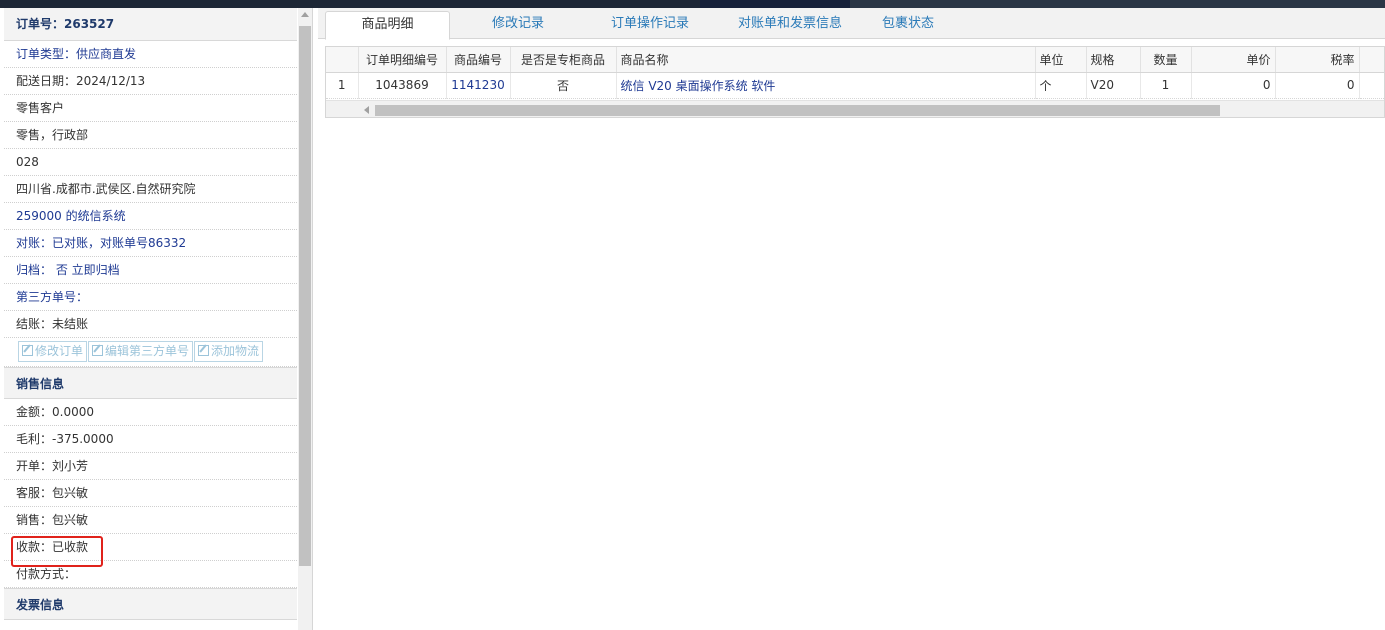 The height and width of the screenshot is (630, 1385). I want to click on edit-third-party-number-button: 编辑第三方单号, so click(141, 351).